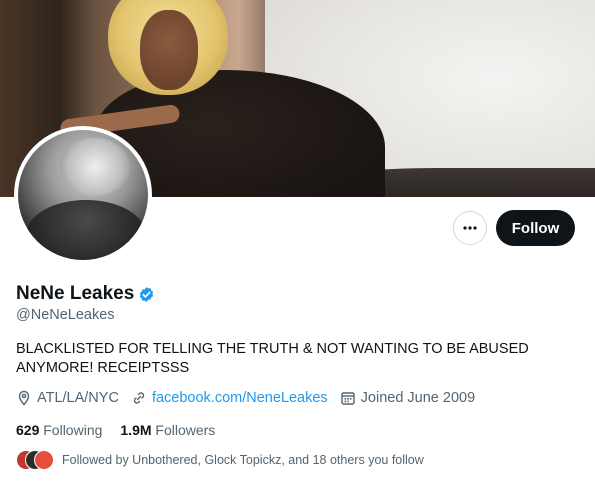 The image size is (595, 501). I want to click on joined-item: Joined June 2009, so click(408, 398).